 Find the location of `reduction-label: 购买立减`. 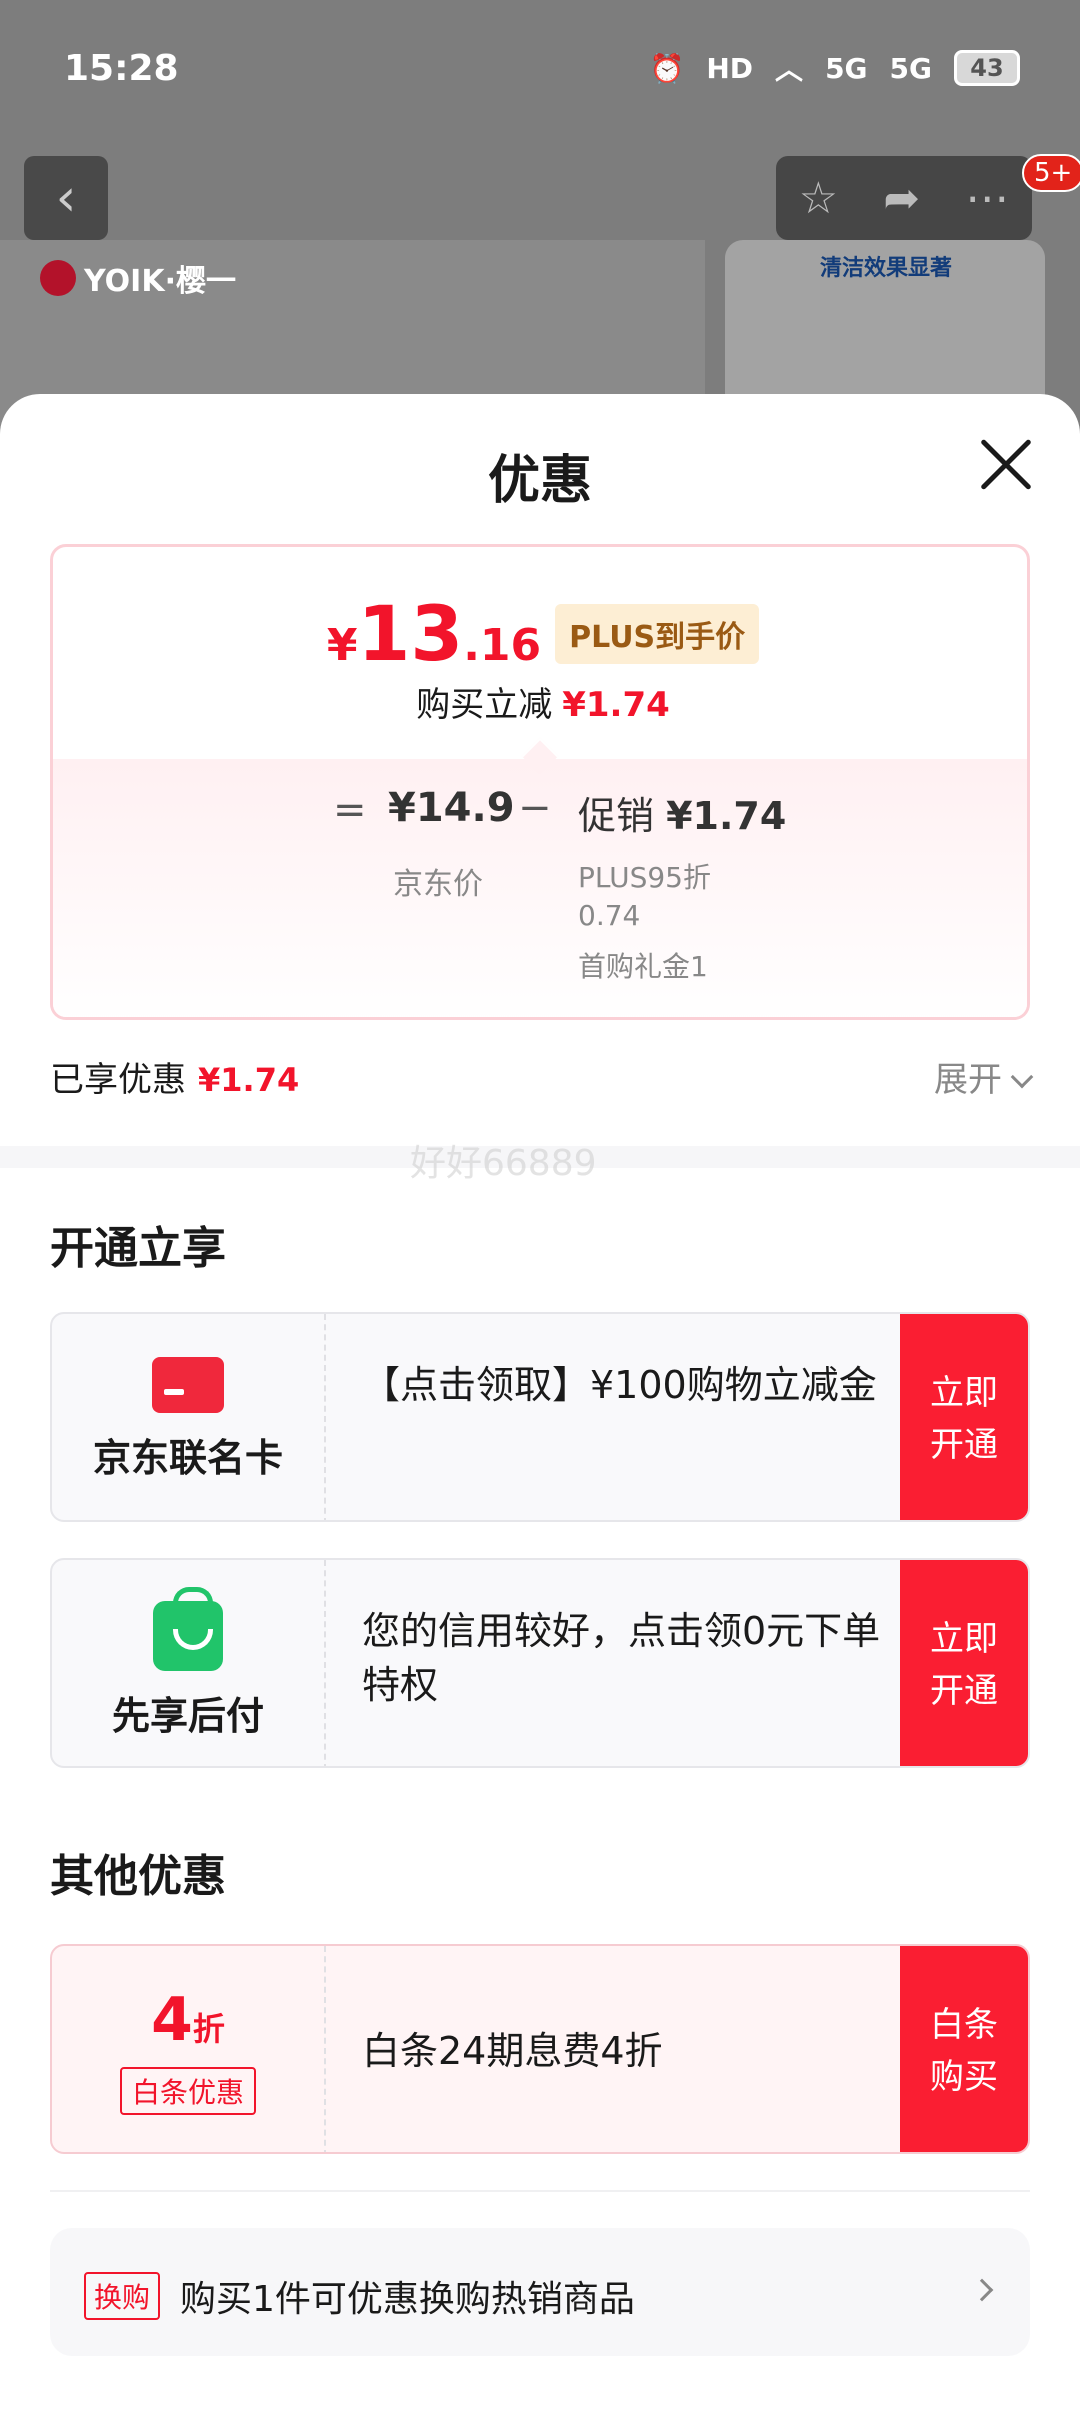

reduction-label: 购买立减 is located at coordinates (484, 705).